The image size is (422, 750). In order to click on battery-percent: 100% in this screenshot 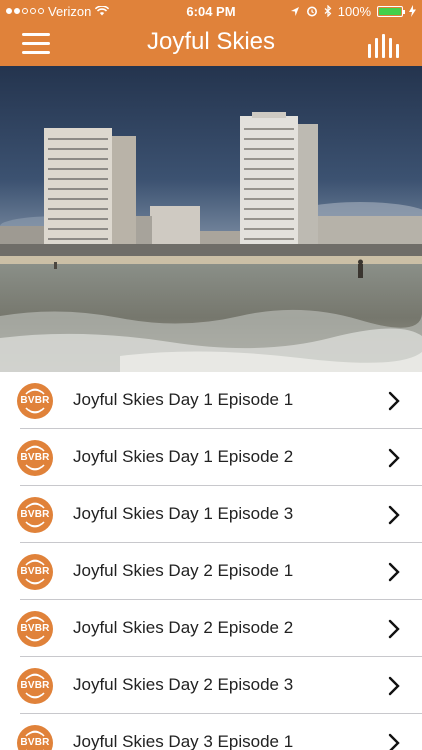, I will do `click(354, 11)`.